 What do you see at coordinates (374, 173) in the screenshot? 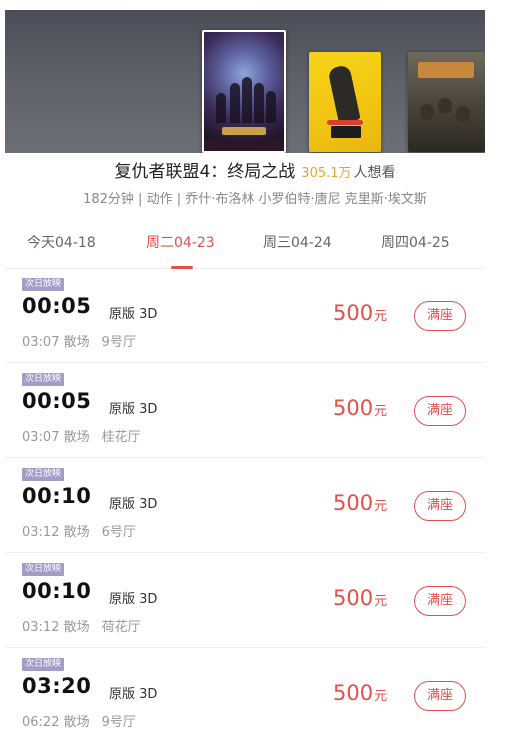
I see `want-label: 人想看` at bounding box center [374, 173].